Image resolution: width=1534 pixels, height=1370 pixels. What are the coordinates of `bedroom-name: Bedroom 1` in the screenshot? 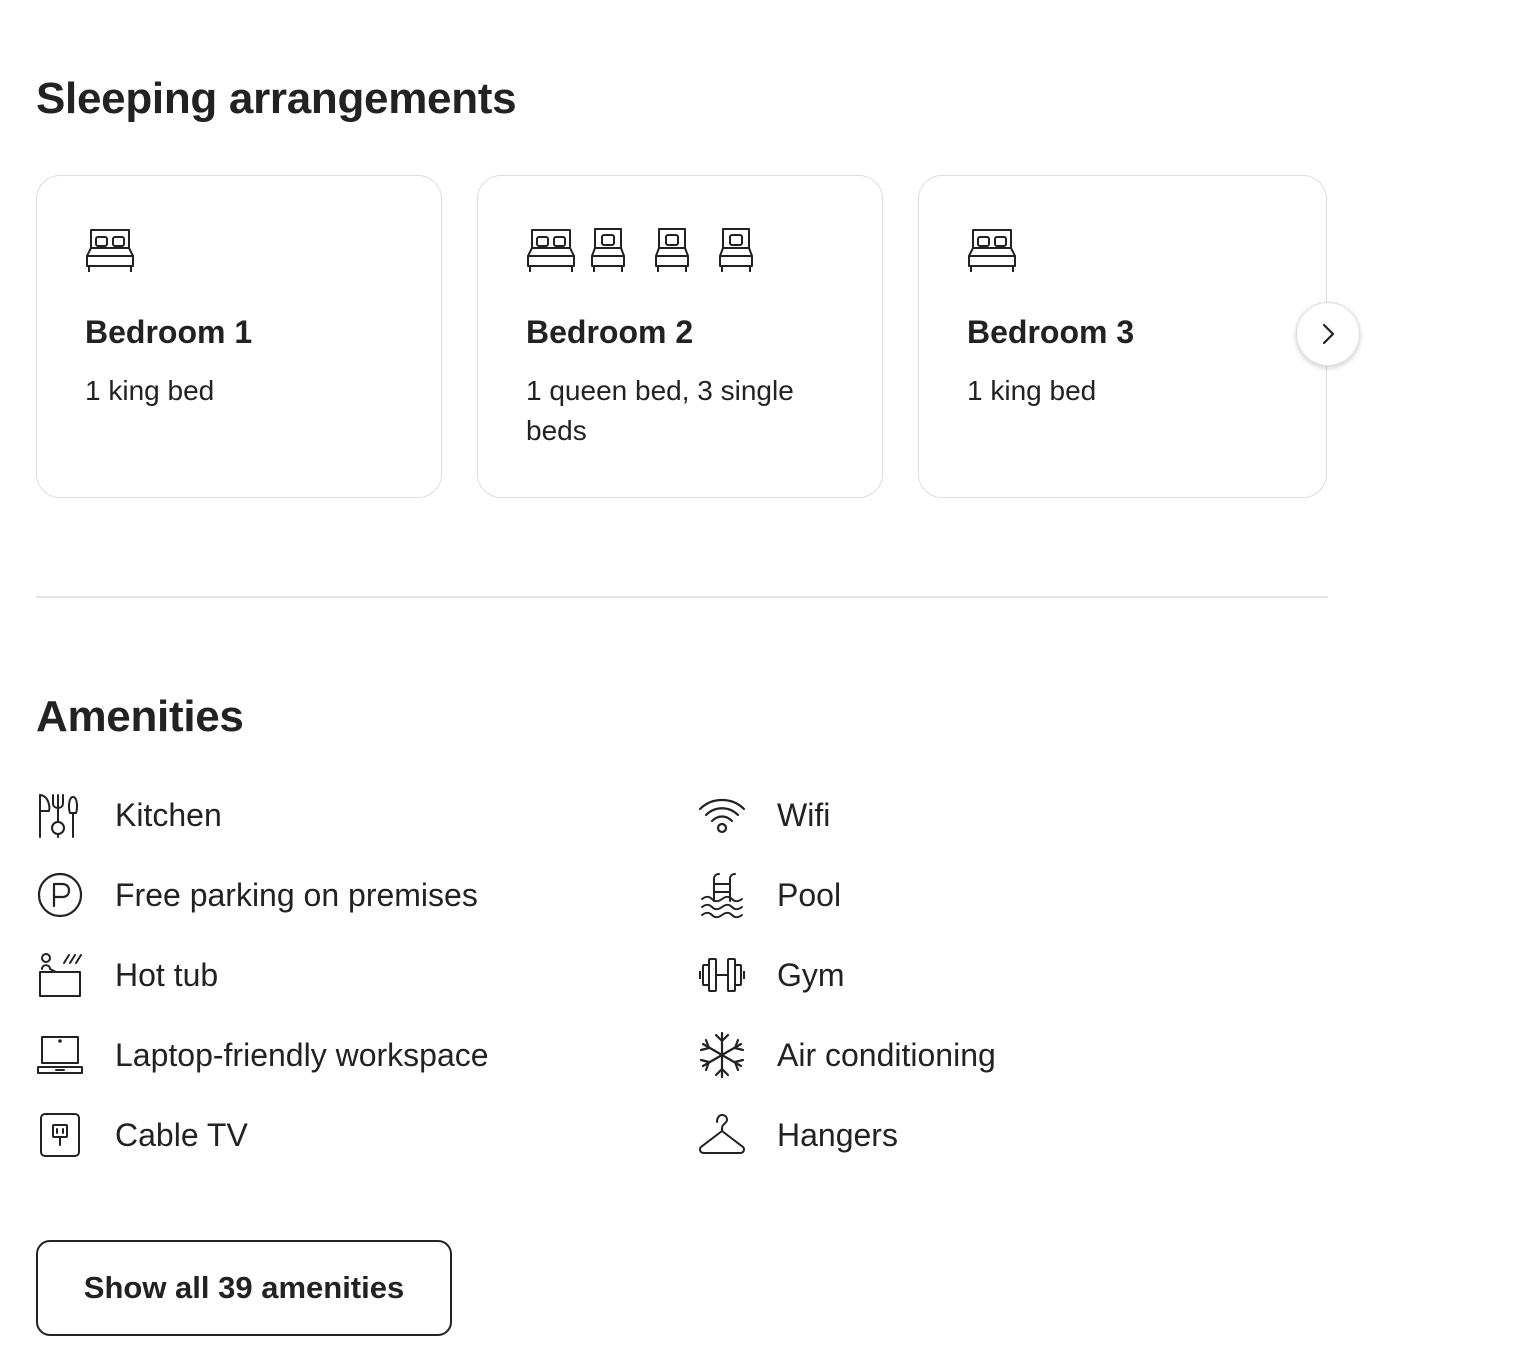 It's located at (169, 332).